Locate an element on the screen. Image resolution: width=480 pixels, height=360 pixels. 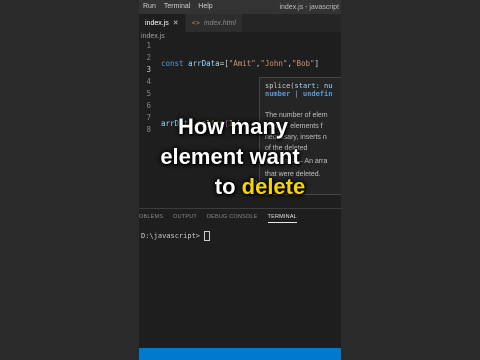
terminal-prompt-line: D:\javascript> is located at coordinates (176, 236).